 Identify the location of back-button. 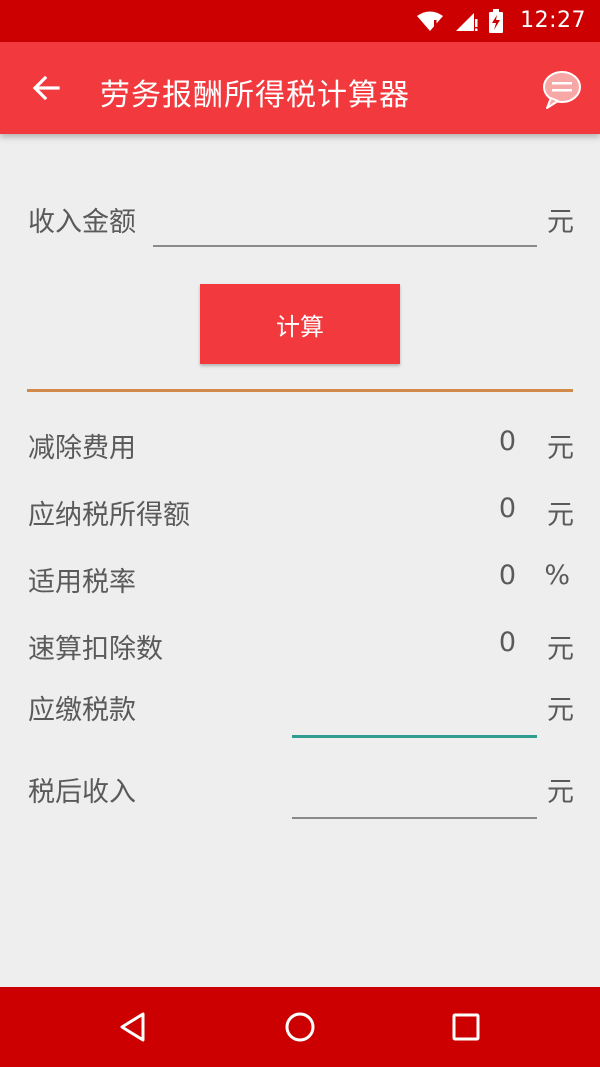
(46, 88).